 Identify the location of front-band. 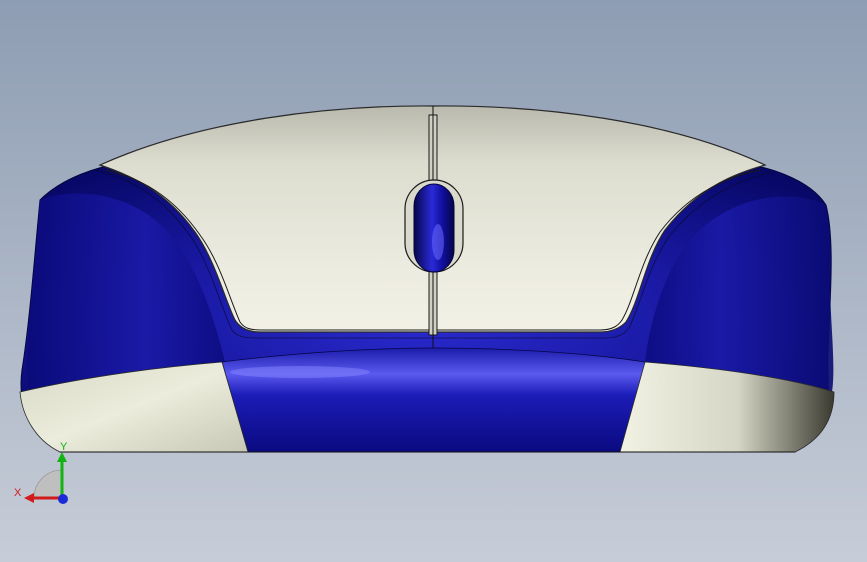
(433, 400).